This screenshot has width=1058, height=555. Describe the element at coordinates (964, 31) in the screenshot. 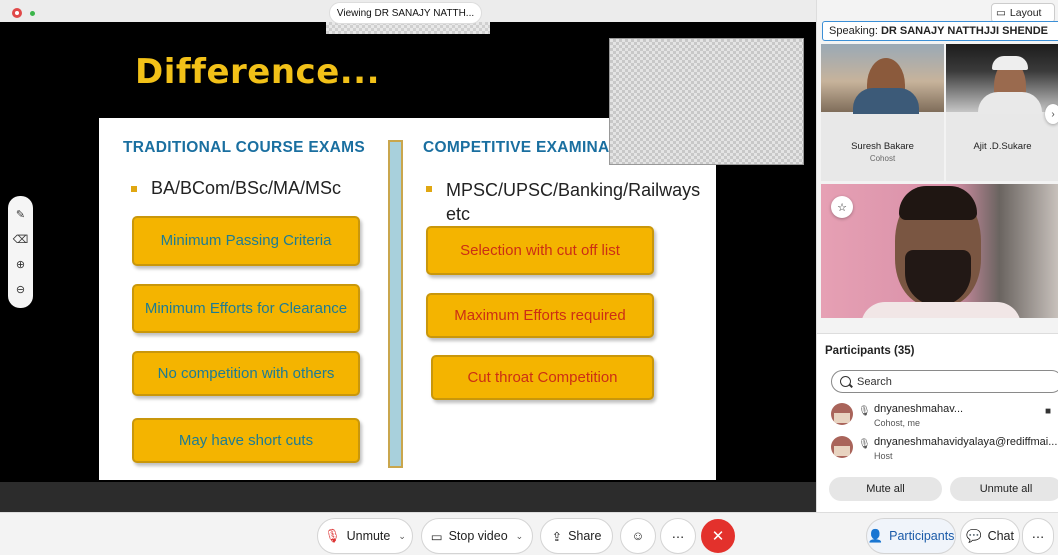

I see `speaking-name: DR SANAJY NATTHJJI SHENDE` at that location.